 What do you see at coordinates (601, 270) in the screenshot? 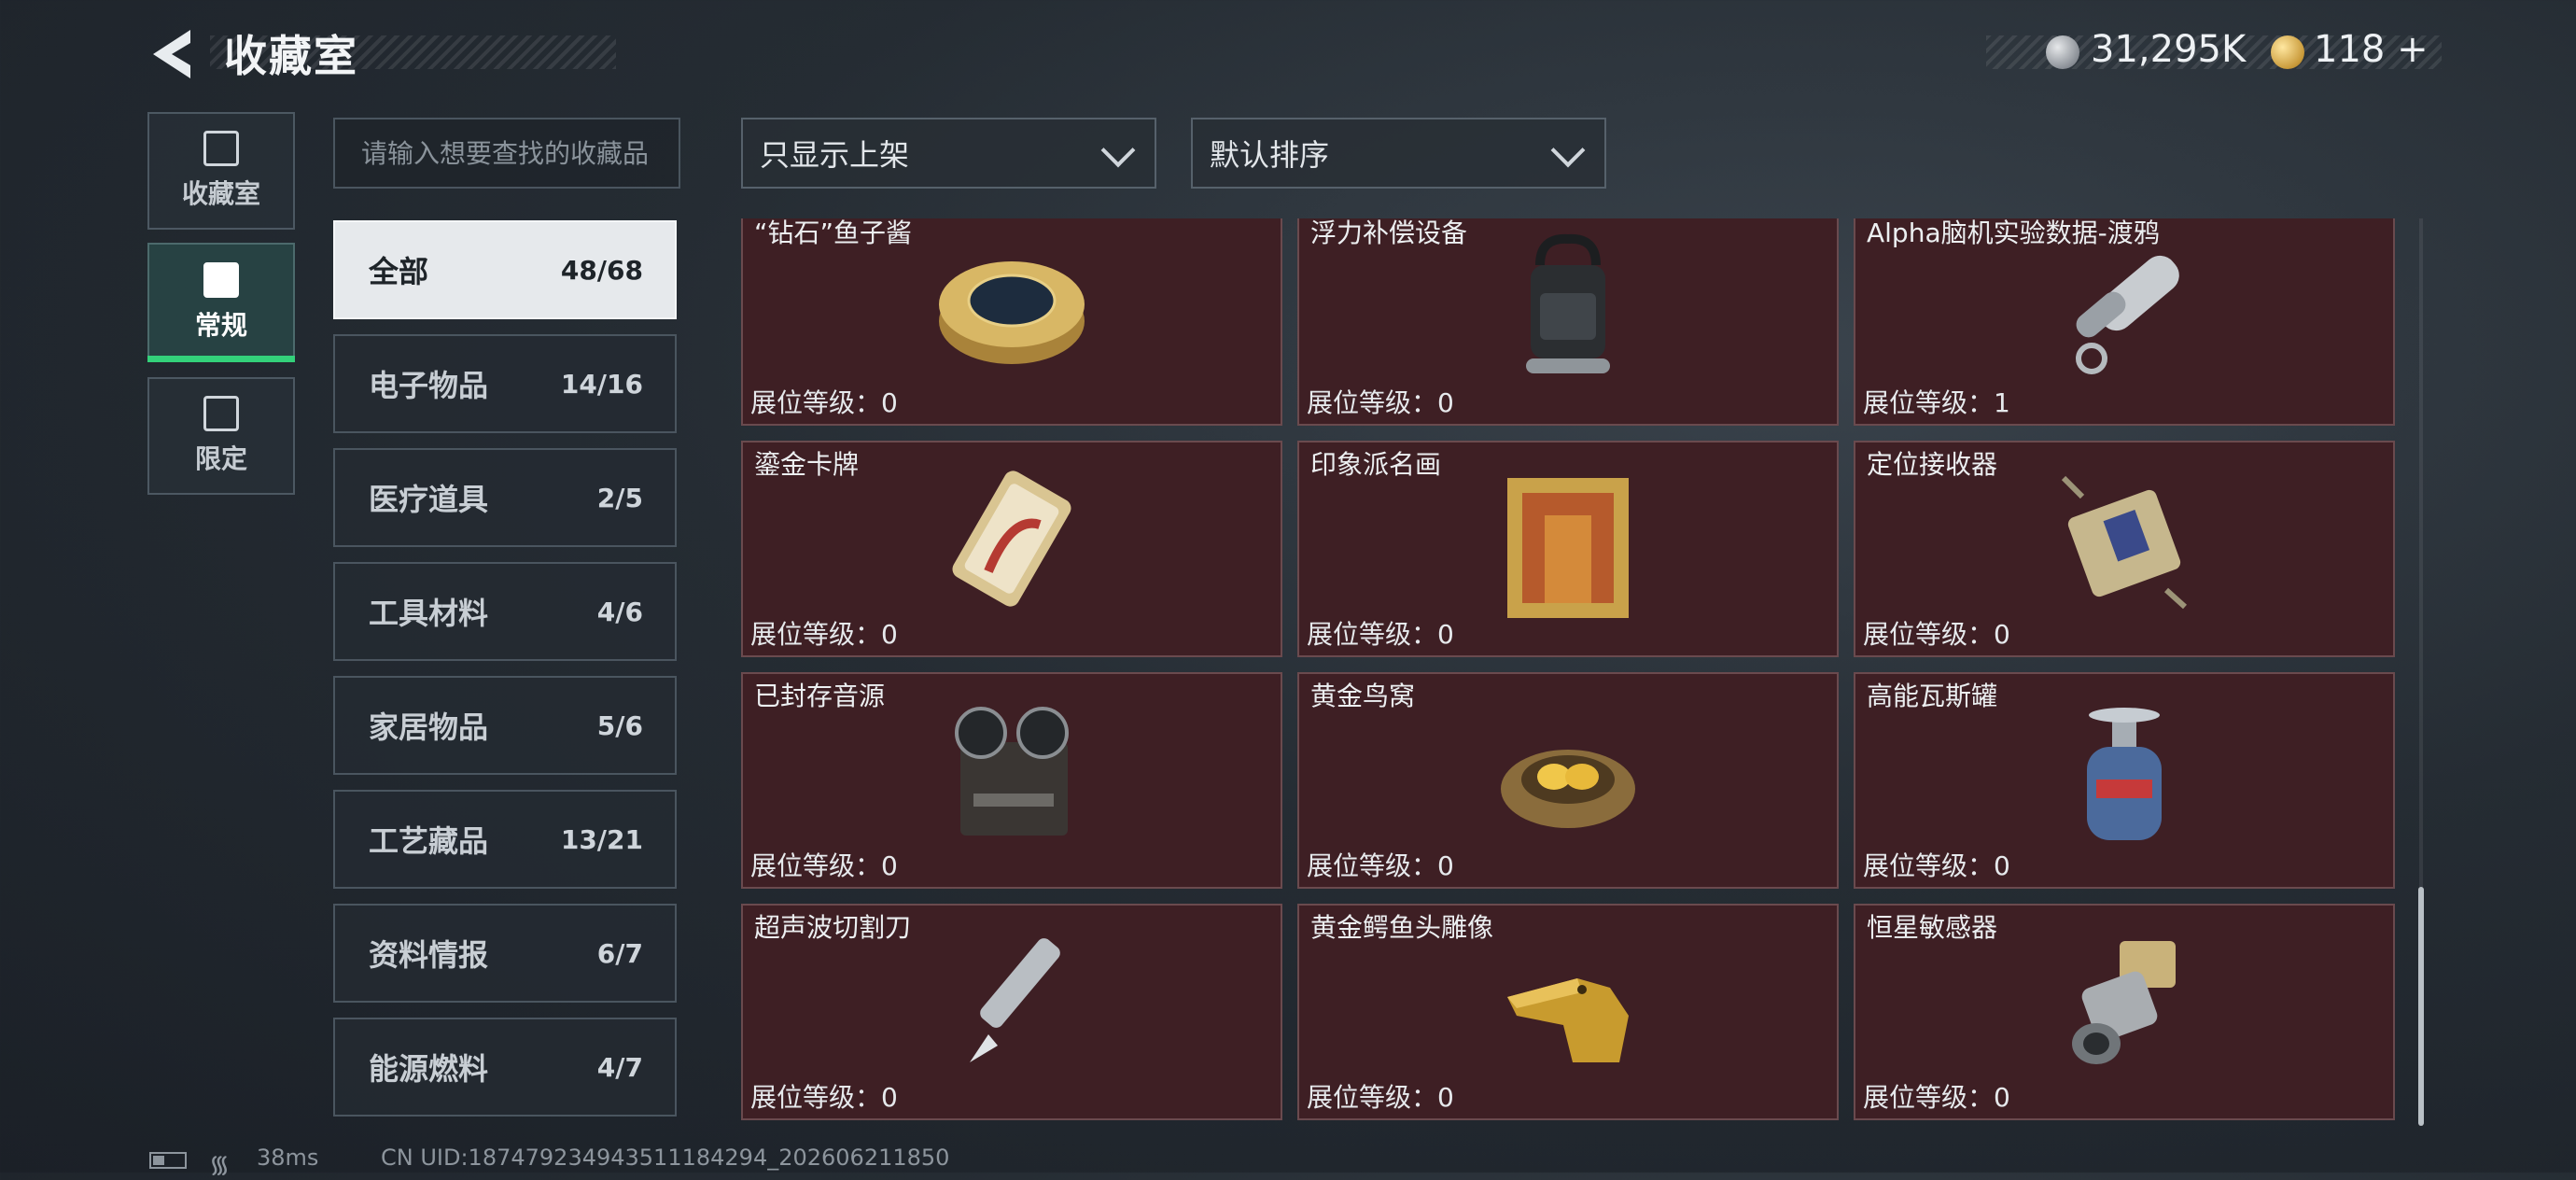
I see `category-count: 48/68` at bounding box center [601, 270].